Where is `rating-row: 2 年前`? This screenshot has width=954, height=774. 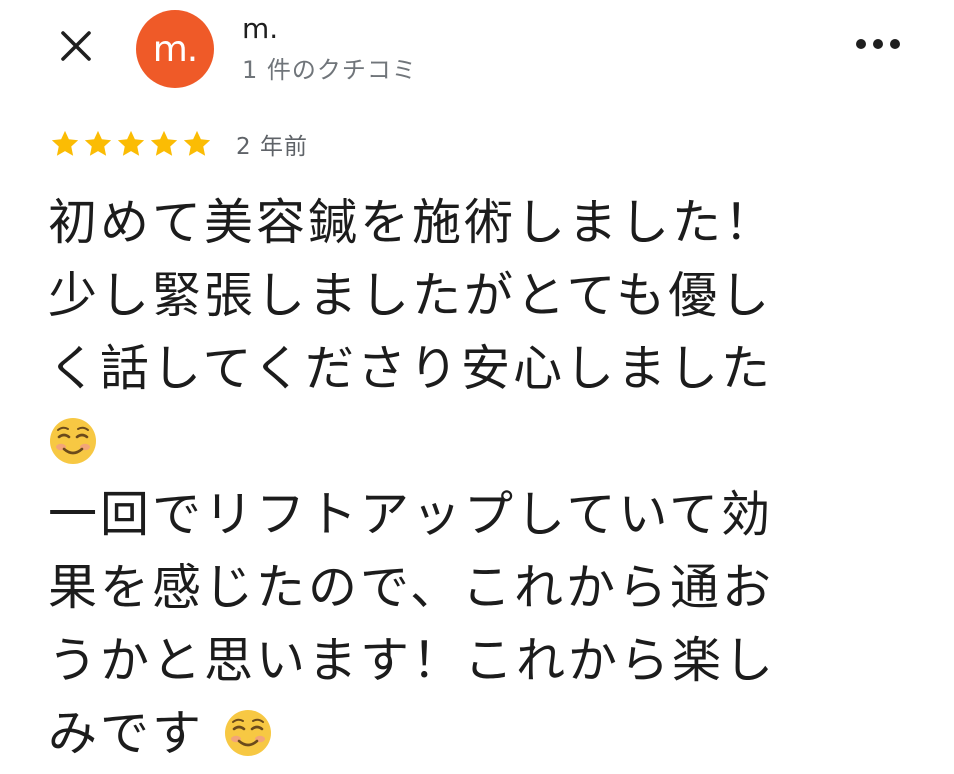
rating-row: 2 年前 is located at coordinates (179, 144).